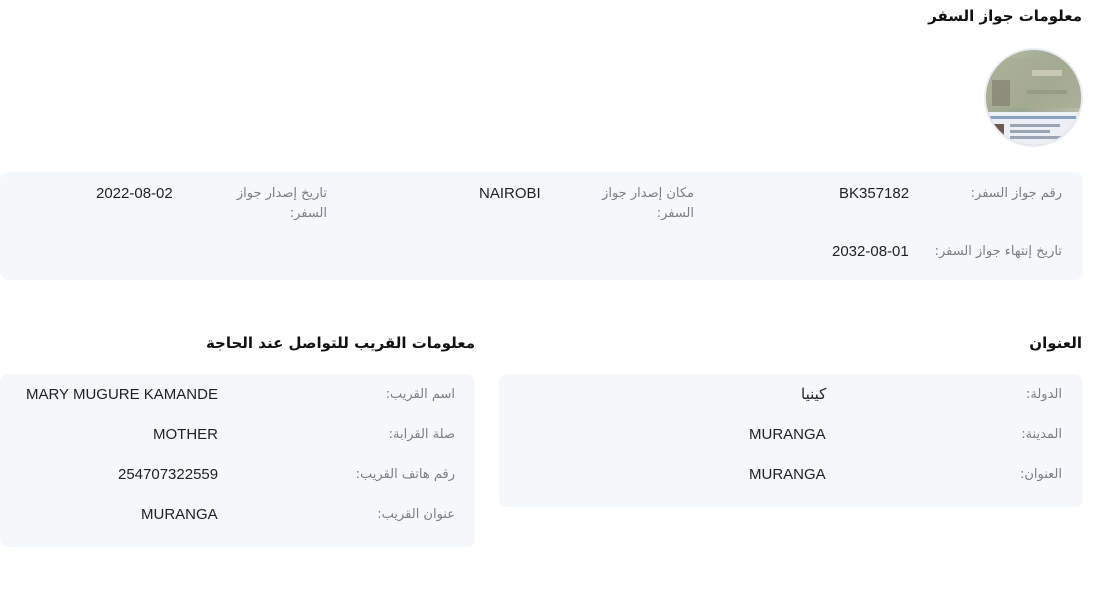  What do you see at coordinates (168, 474) in the screenshot?
I see `relative-phone-value: 254707322559` at bounding box center [168, 474].